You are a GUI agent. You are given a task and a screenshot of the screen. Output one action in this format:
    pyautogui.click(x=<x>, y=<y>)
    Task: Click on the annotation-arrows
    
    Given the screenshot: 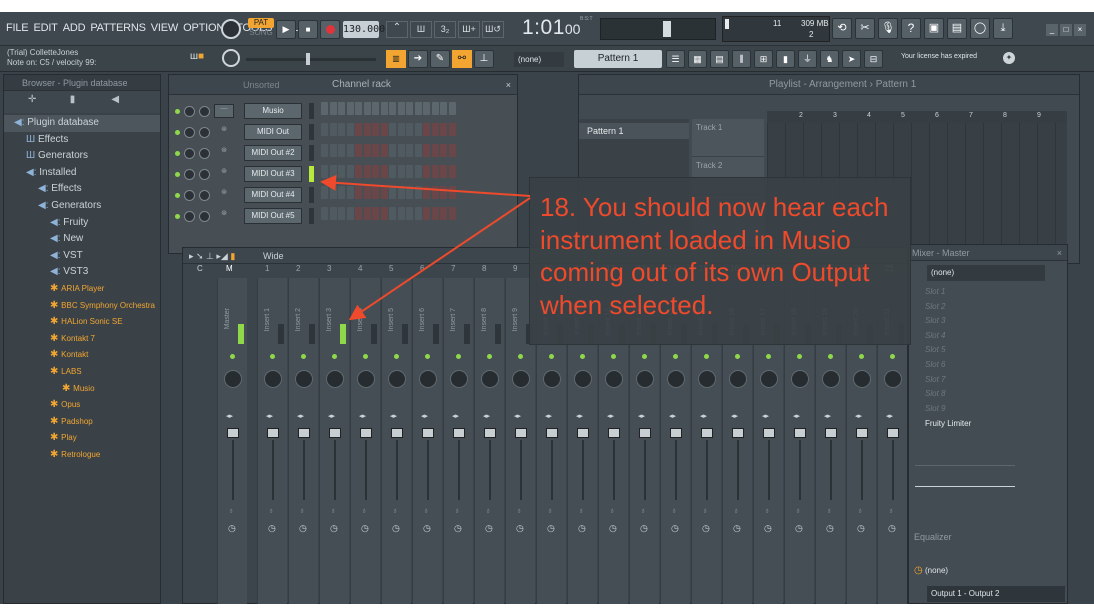 What is the action you would take?
    pyautogui.click(x=425, y=247)
    